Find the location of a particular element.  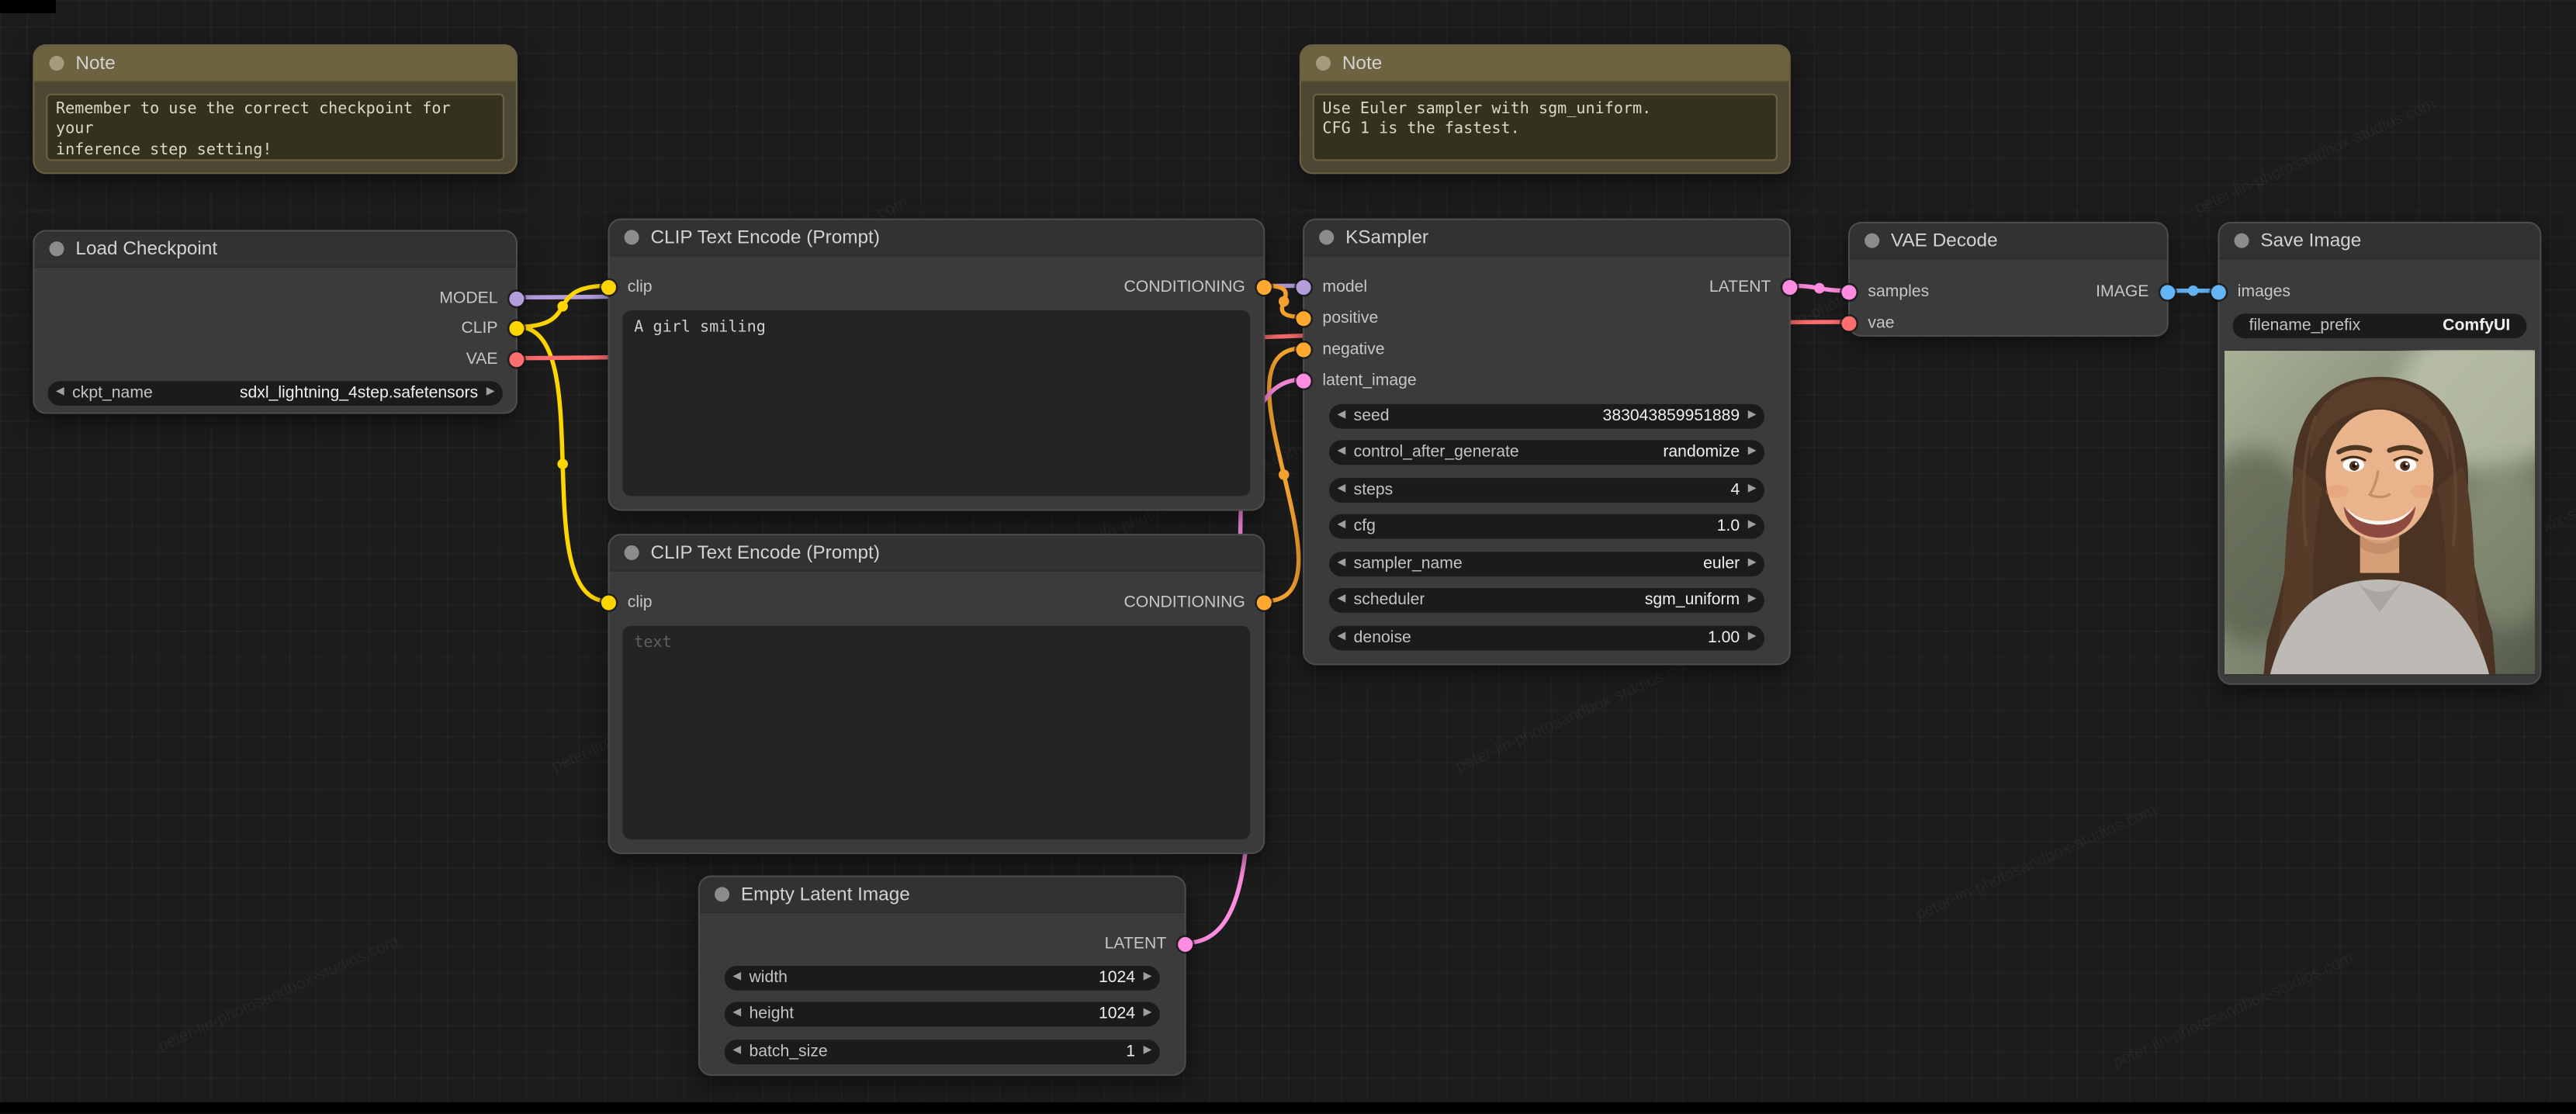

output-port-clip is located at coordinates (517, 328).